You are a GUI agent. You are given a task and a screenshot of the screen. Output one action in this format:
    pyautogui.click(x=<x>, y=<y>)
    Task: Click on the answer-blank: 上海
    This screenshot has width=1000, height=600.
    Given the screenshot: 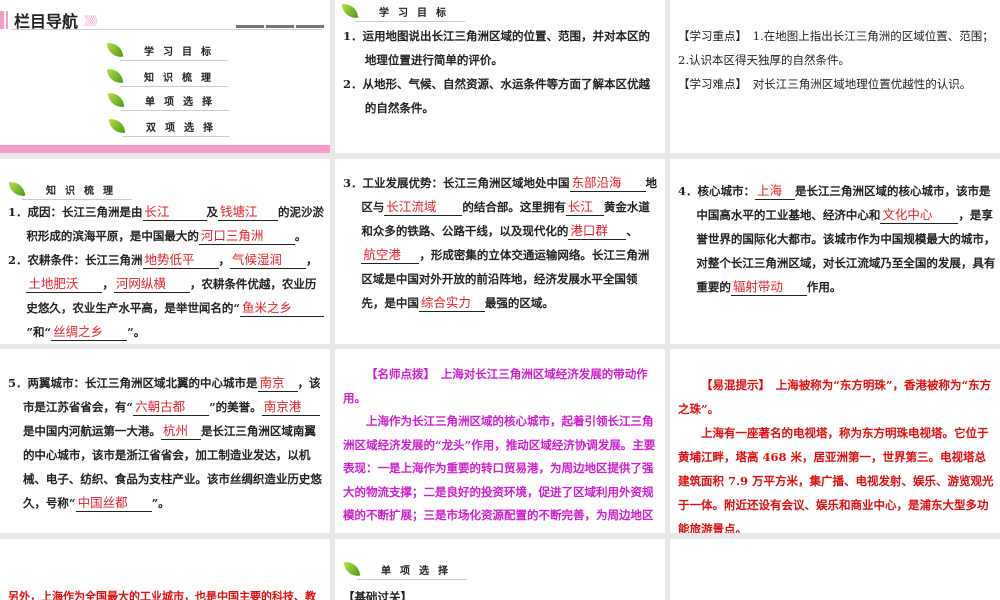 What is the action you would take?
    pyautogui.click(x=775, y=191)
    